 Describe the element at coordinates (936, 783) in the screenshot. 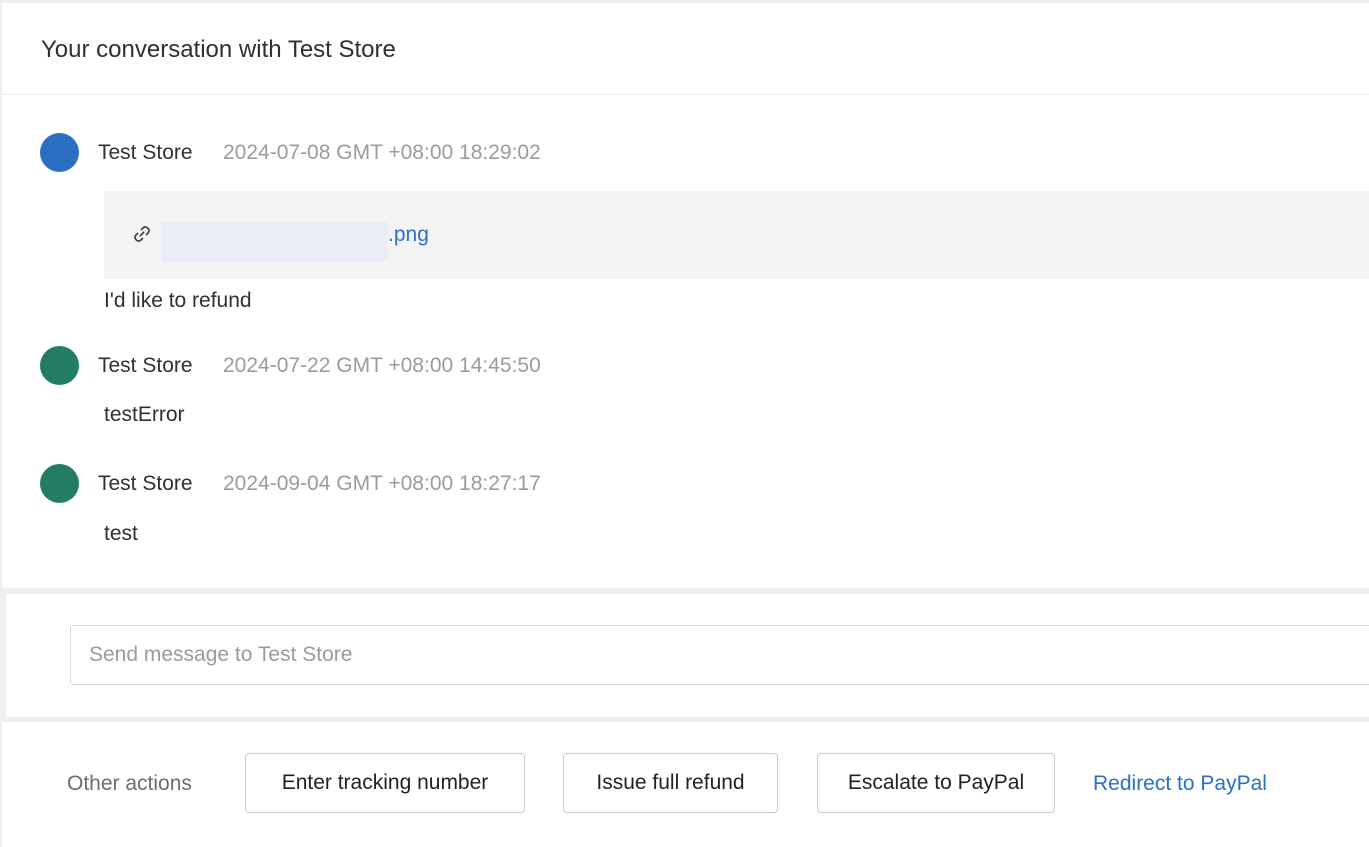

I see `escalate-to-paypal-button: Escalate to PayPal` at that location.